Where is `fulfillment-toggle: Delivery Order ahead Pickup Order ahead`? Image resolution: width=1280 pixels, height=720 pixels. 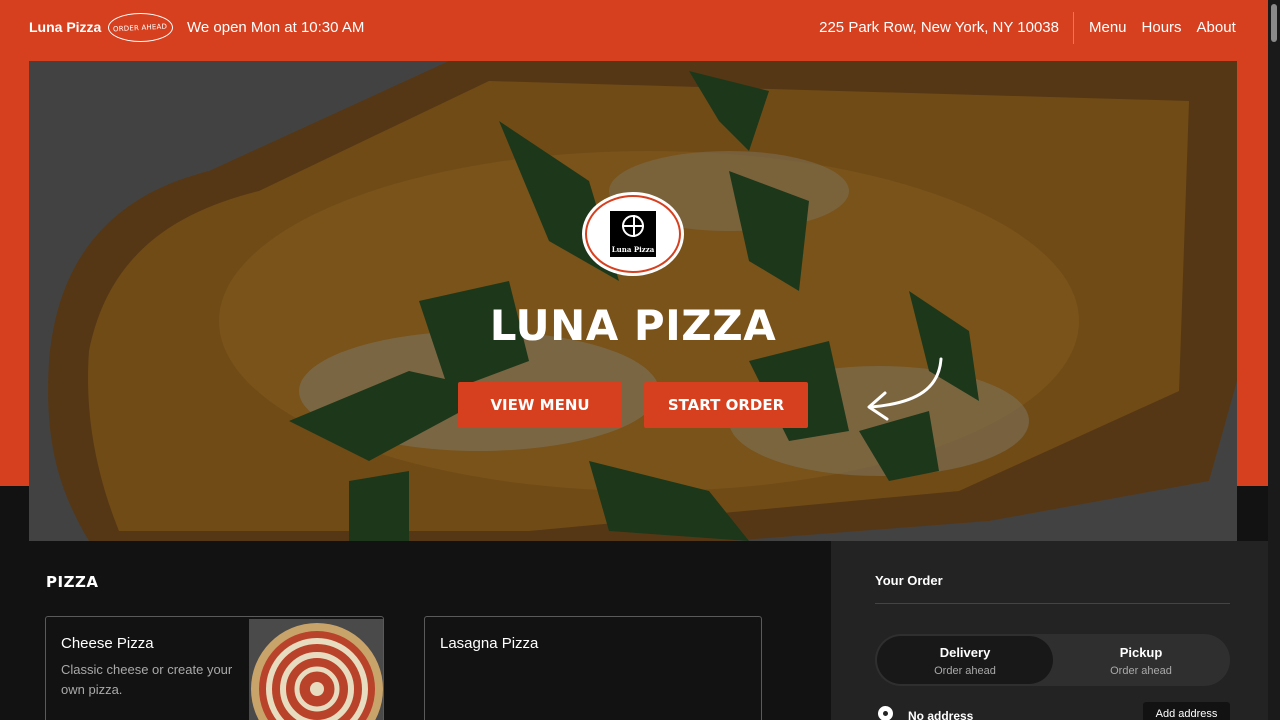
fulfillment-toggle: Delivery Order ahead Pickup Order ahead is located at coordinates (1052, 660).